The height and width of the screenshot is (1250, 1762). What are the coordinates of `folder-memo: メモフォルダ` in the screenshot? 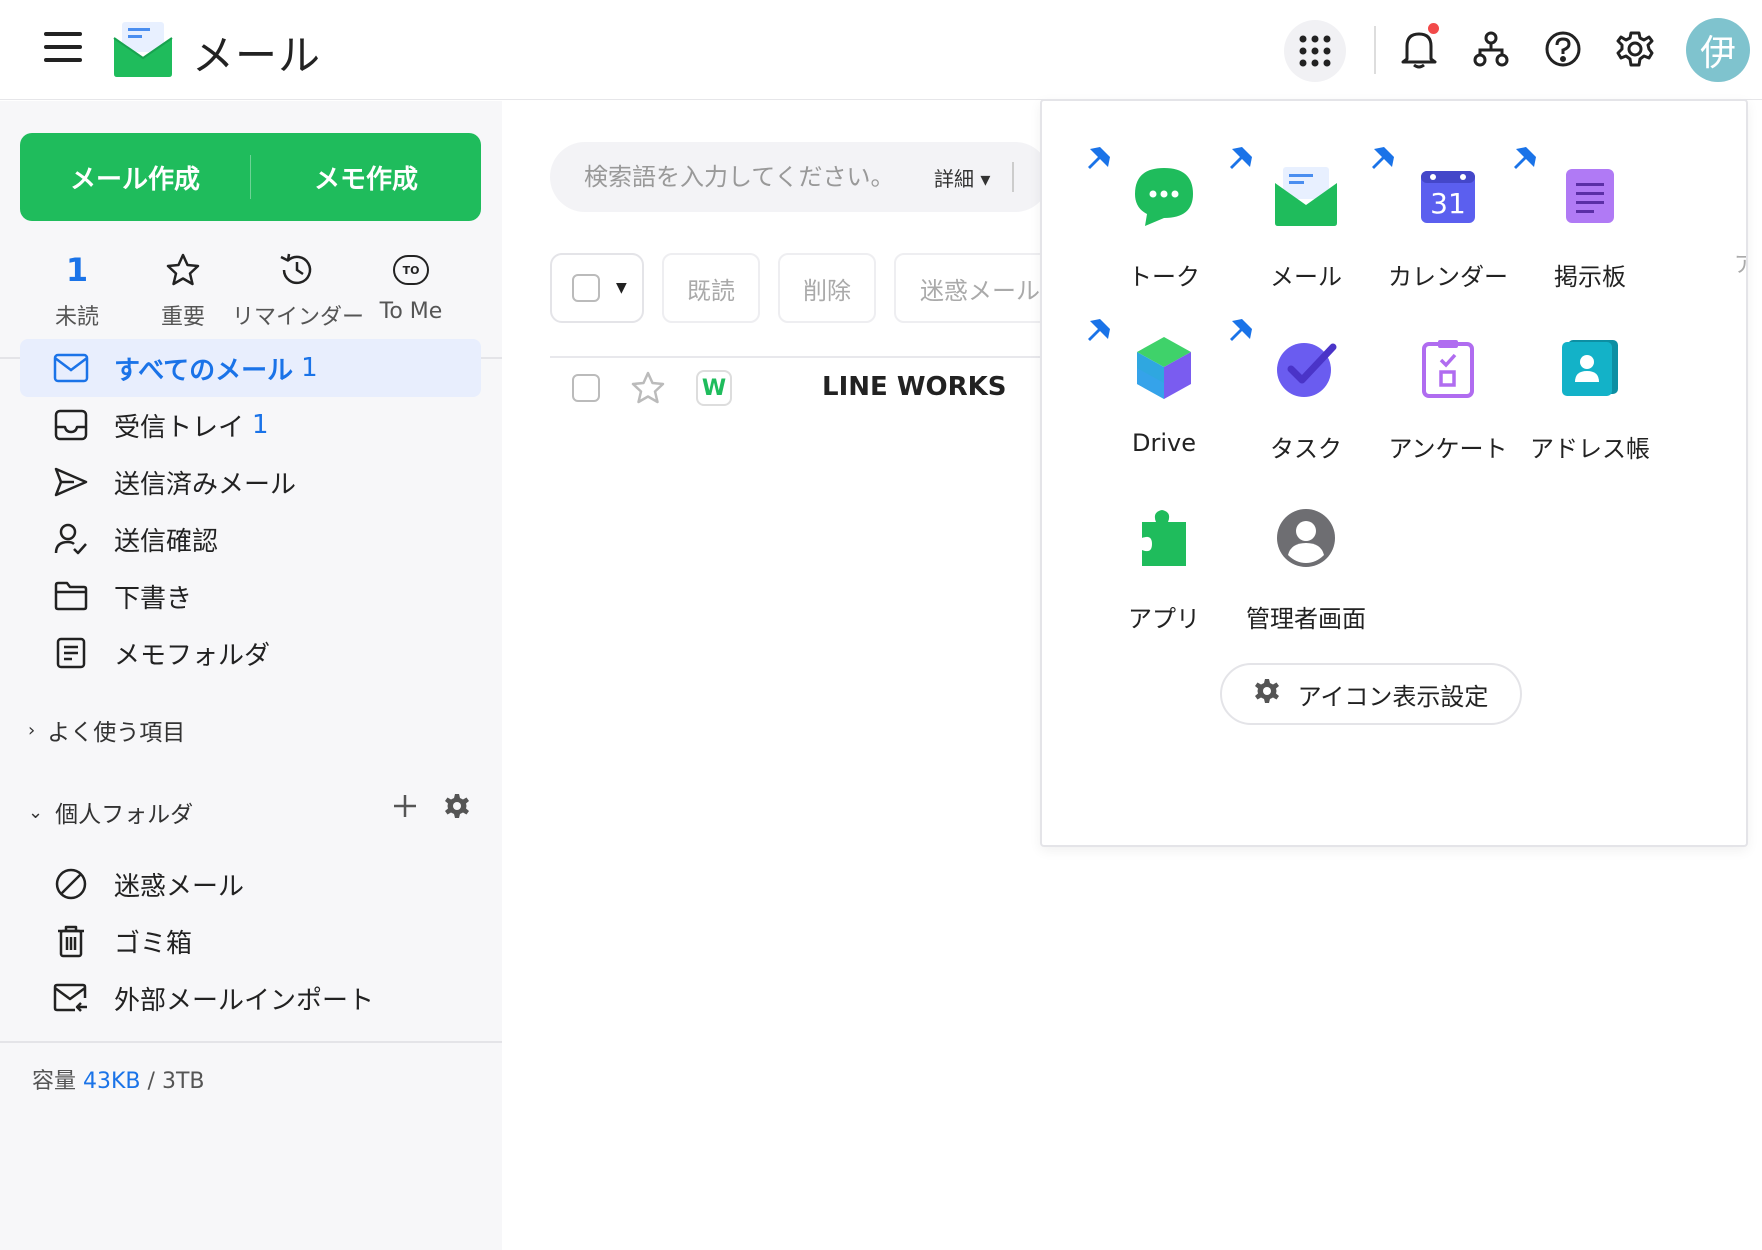 It's located at (250, 653).